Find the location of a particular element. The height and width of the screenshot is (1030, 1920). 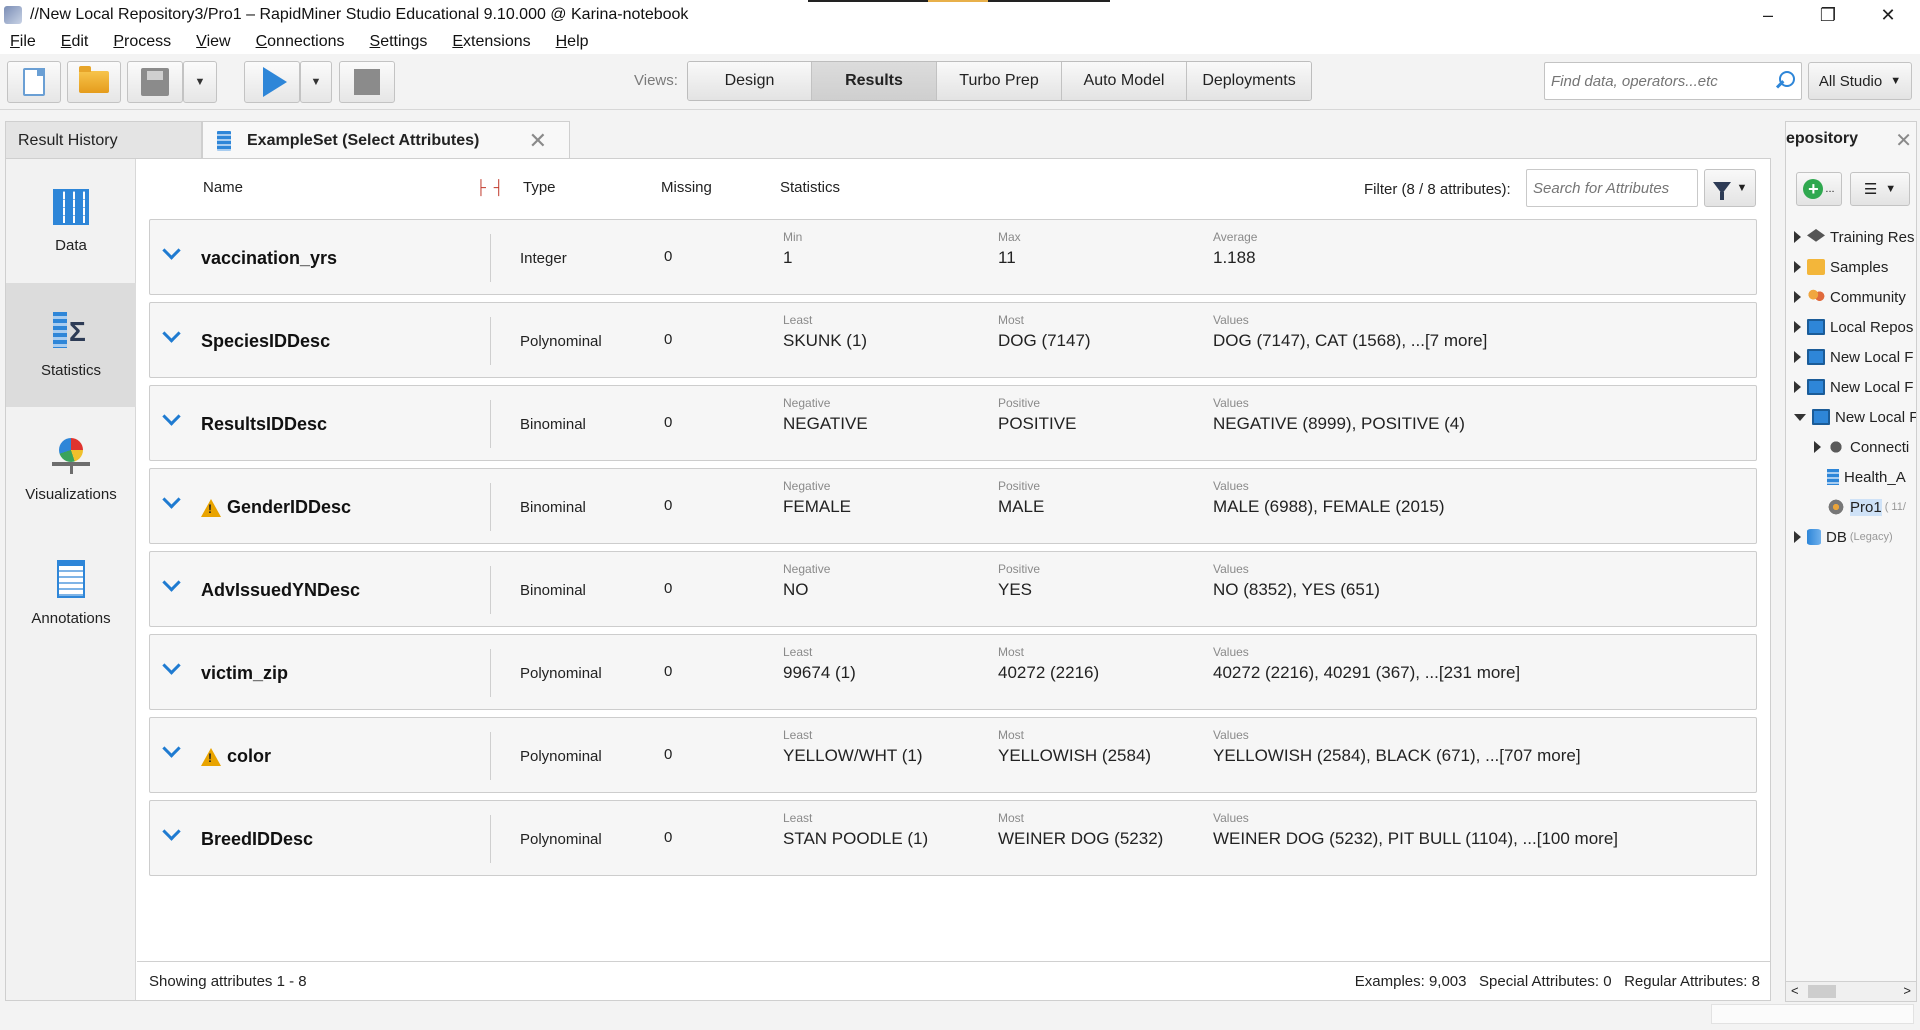

view-auto-model-button: Auto Model is located at coordinates (1124, 81).